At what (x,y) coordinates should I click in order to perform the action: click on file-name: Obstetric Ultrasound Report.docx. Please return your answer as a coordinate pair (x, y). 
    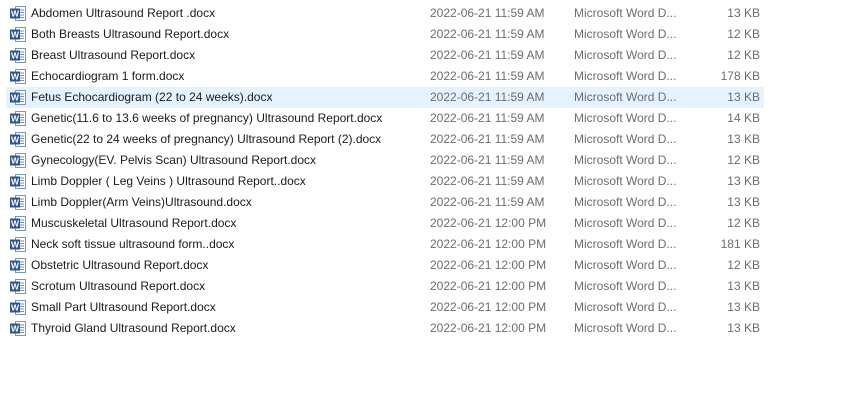
    Looking at the image, I should click on (120, 265).